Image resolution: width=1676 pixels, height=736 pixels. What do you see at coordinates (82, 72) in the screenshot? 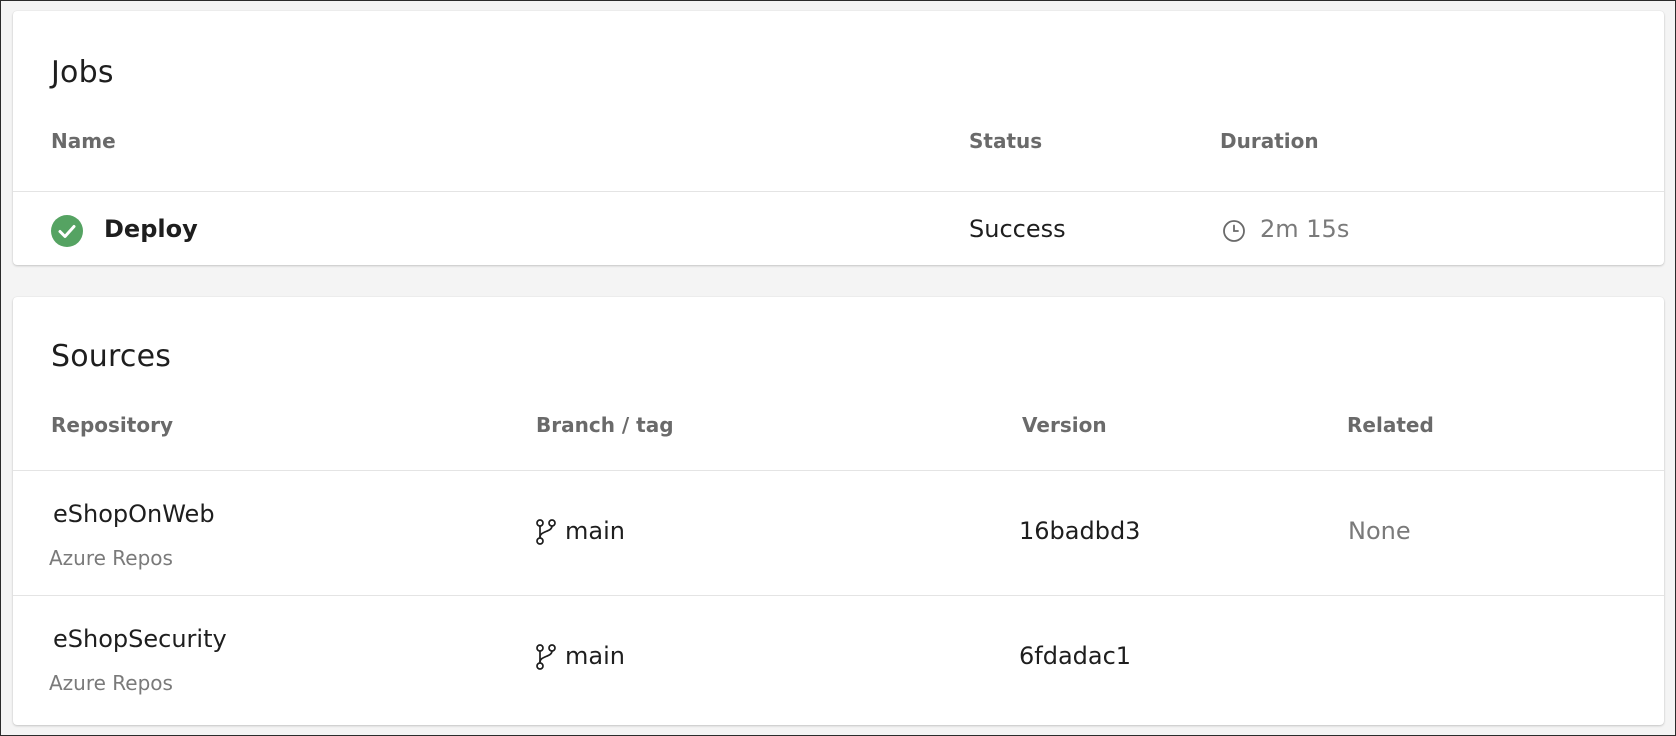
I see `jobs-title: Jobs` at bounding box center [82, 72].